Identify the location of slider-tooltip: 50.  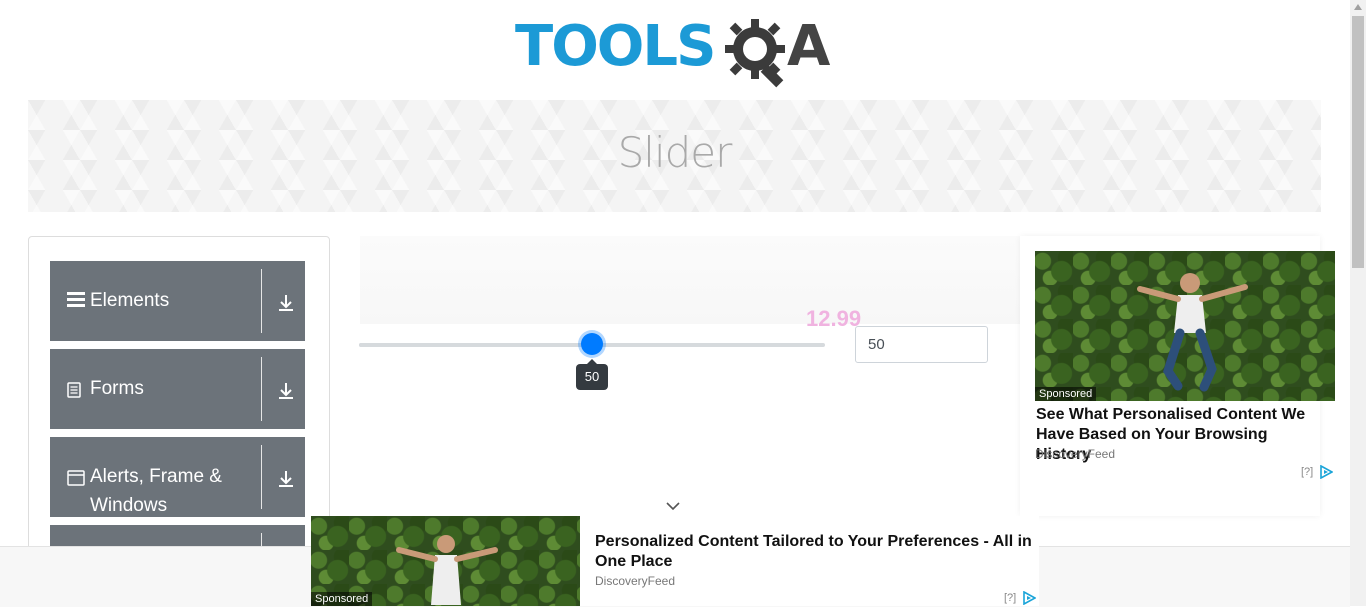
(592, 374).